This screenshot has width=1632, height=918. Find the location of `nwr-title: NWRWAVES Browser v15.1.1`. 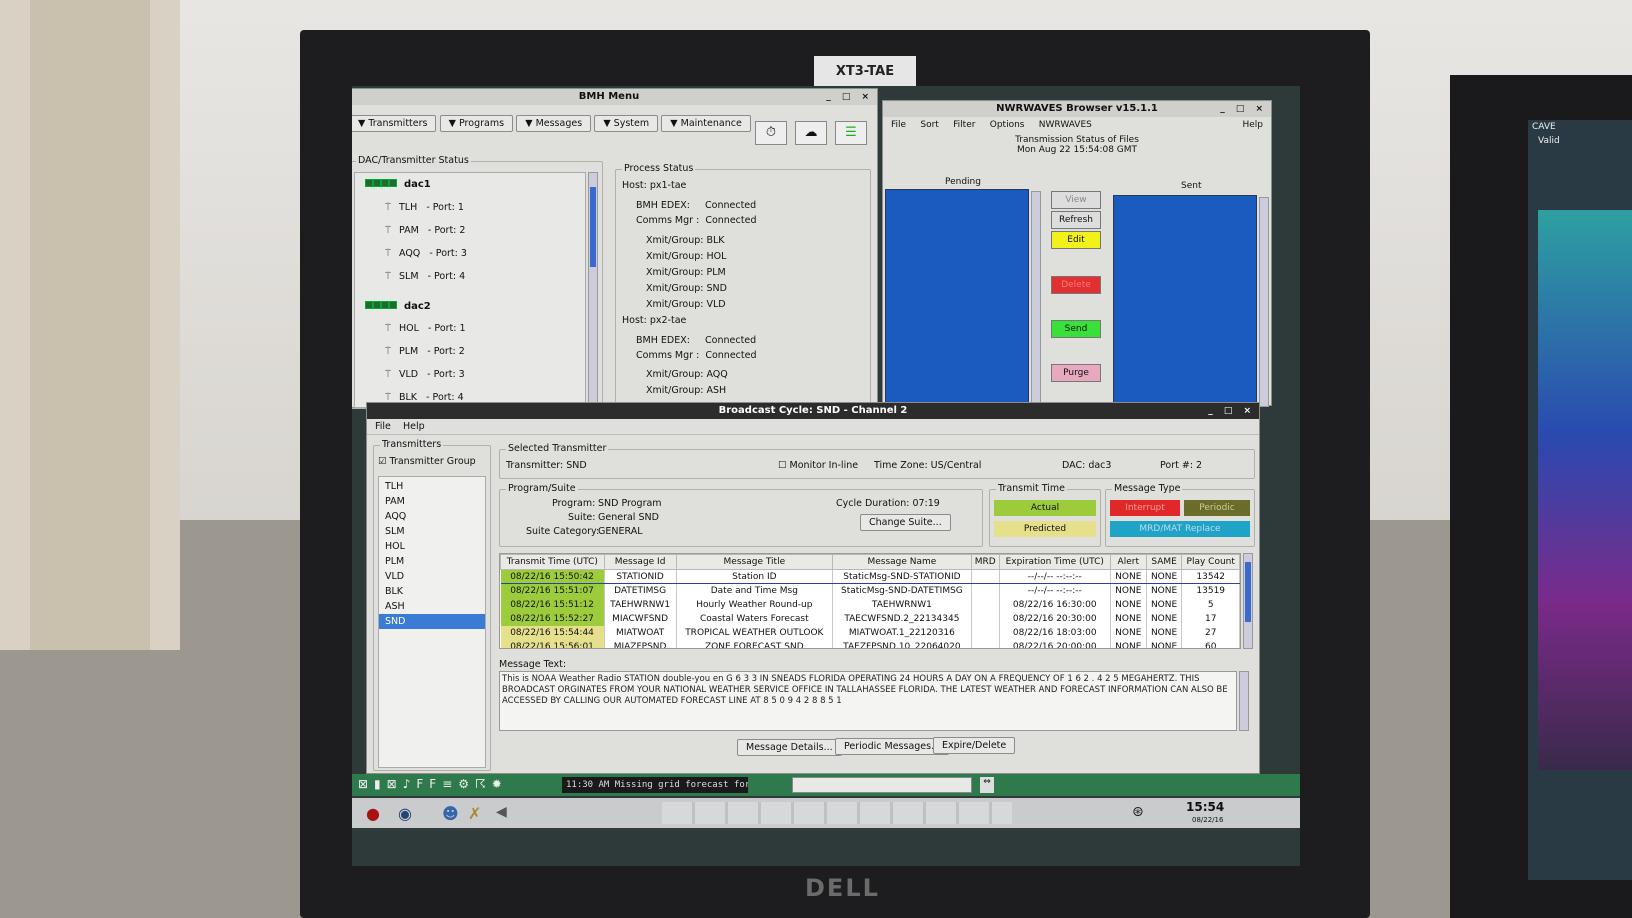

nwr-title: NWRWAVES Browser v15.1.1 is located at coordinates (1077, 108).